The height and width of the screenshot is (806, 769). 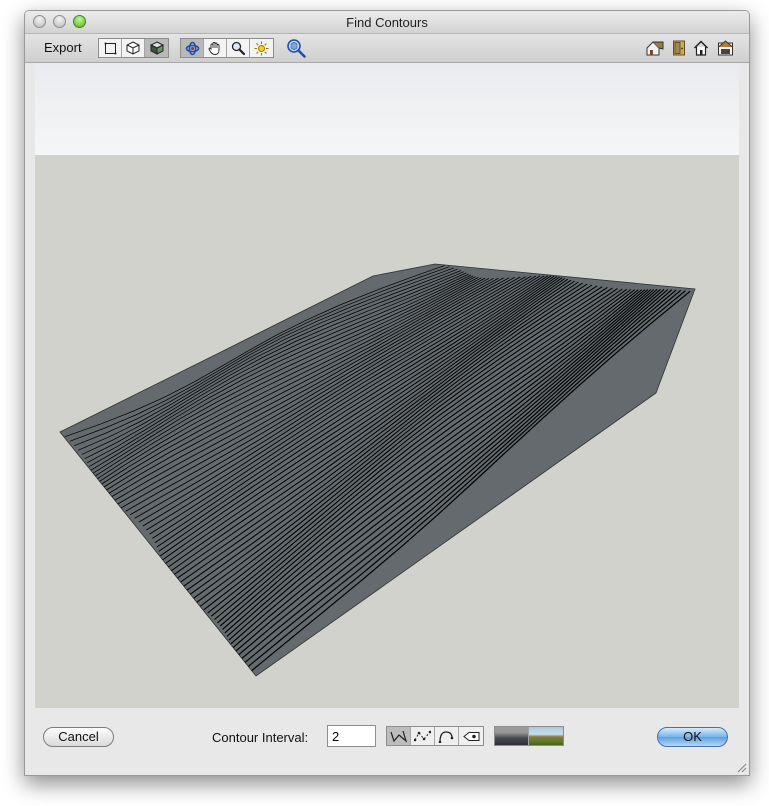 What do you see at coordinates (387, 48) in the screenshot?
I see `toolbar: Export` at bounding box center [387, 48].